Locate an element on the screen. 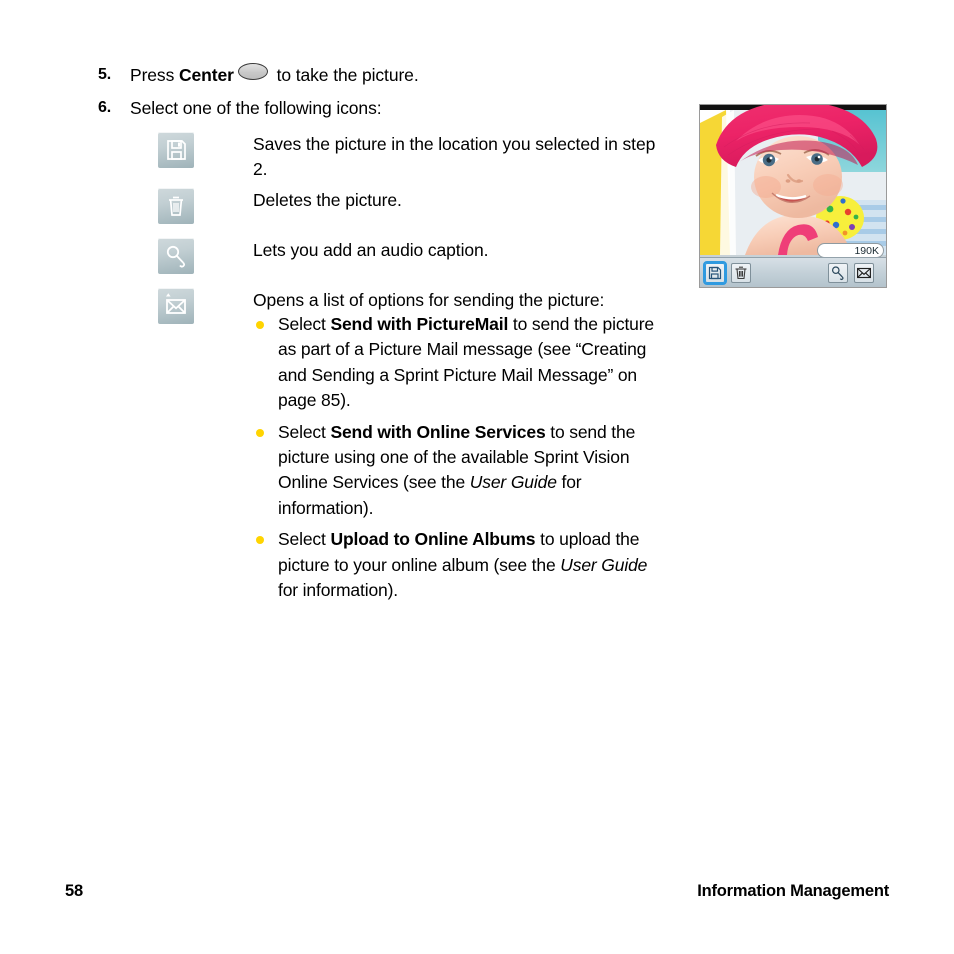 The height and width of the screenshot is (954, 954). icon-delete-description: Deletes the picture. is located at coordinates (327, 200).